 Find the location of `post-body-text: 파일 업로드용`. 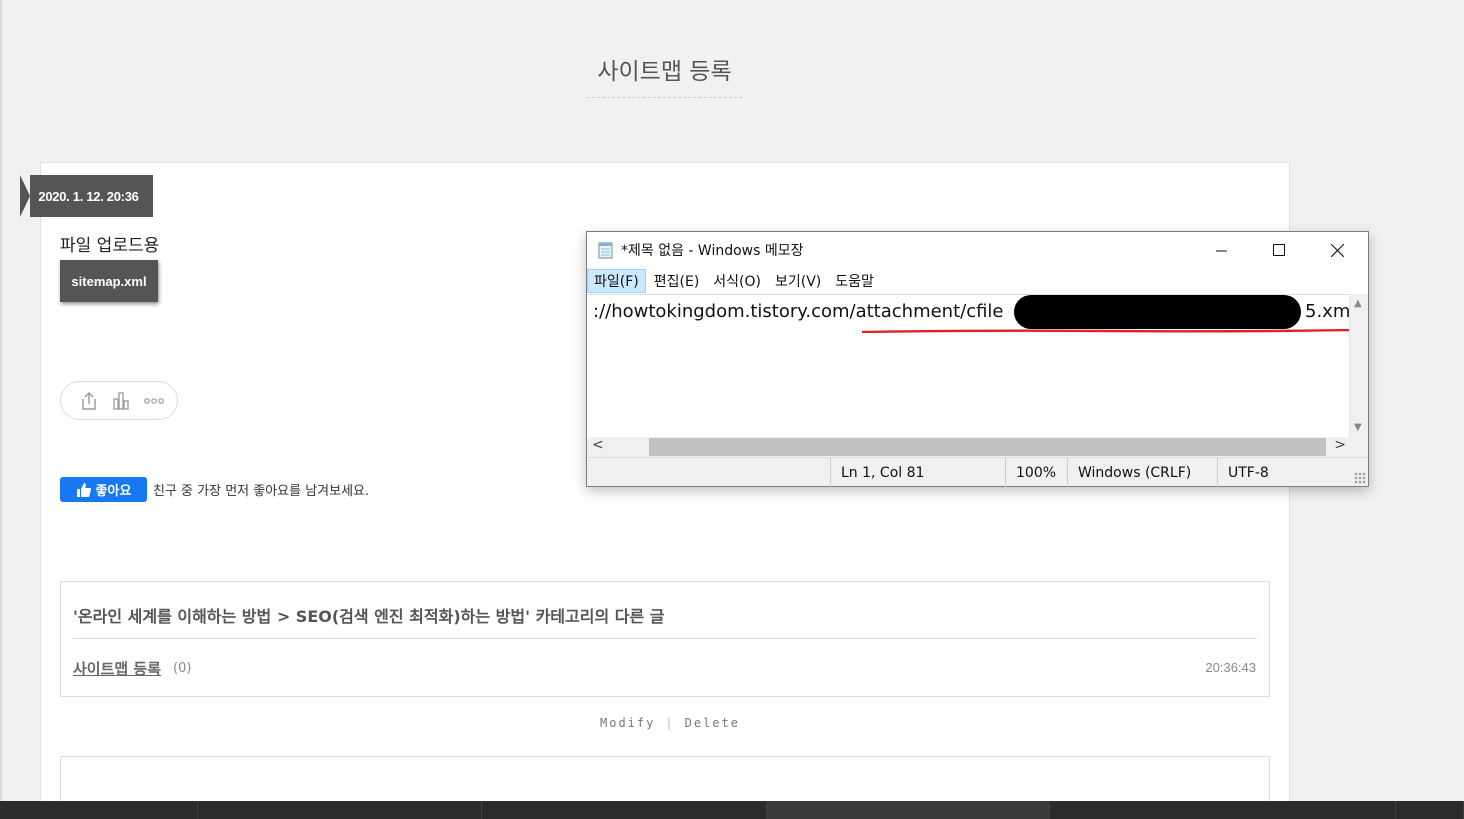

post-body-text: 파일 업로드용 is located at coordinates (110, 246).